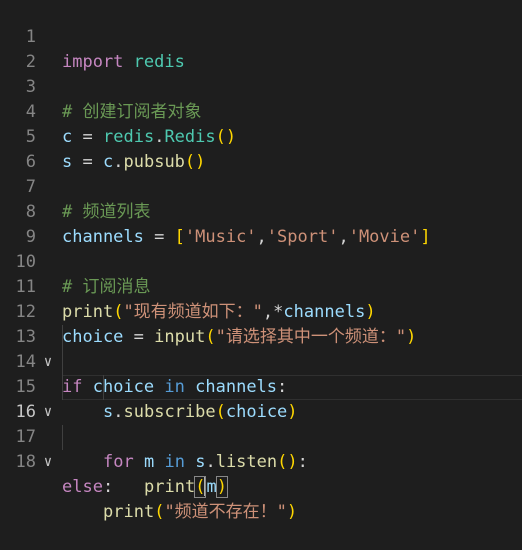 The width and height of the screenshot is (522, 550). What do you see at coordinates (261, 111) in the screenshot?
I see `code-line-4: 4 c = redis.Redis()` at bounding box center [261, 111].